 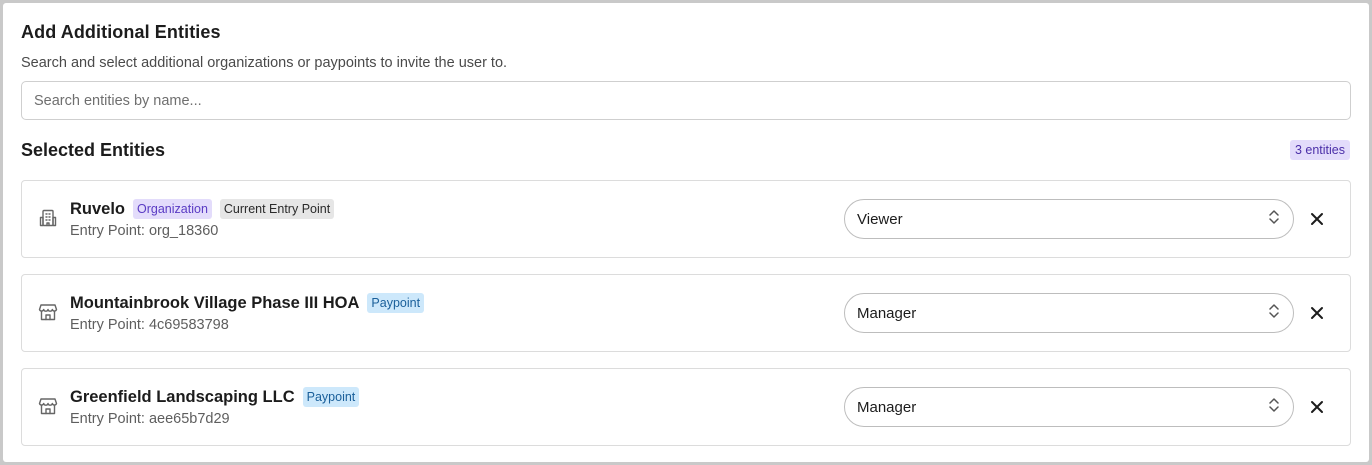 What do you see at coordinates (98, 208) in the screenshot?
I see `entity-name: Ruvelo` at bounding box center [98, 208].